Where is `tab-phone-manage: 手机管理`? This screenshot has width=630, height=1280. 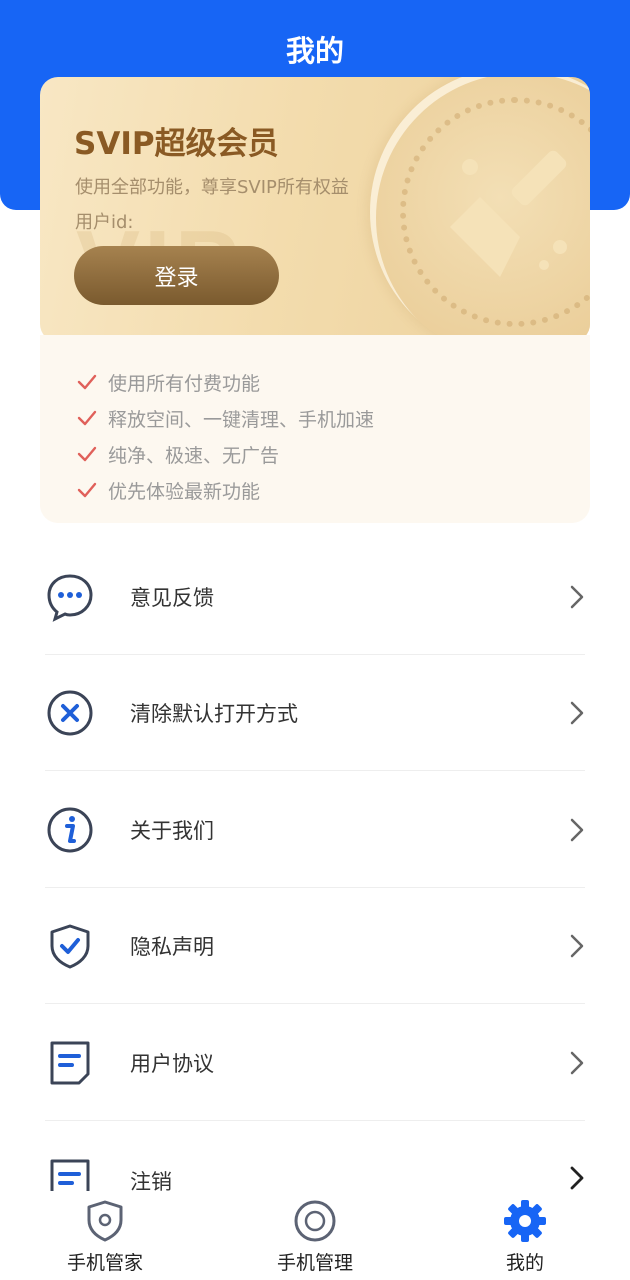 tab-phone-manage: 手机管理 is located at coordinates (315, 1236).